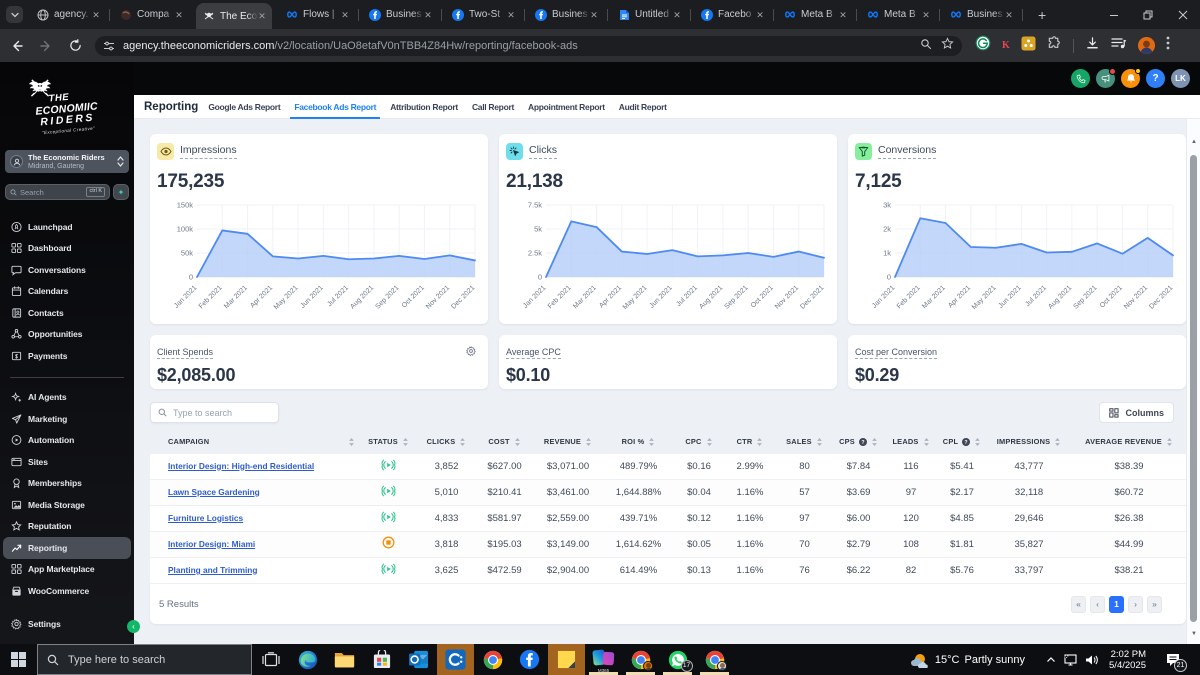 The width and height of the screenshot is (1200, 675). I want to click on column-header-revenue: Revenue, so click(568, 442).